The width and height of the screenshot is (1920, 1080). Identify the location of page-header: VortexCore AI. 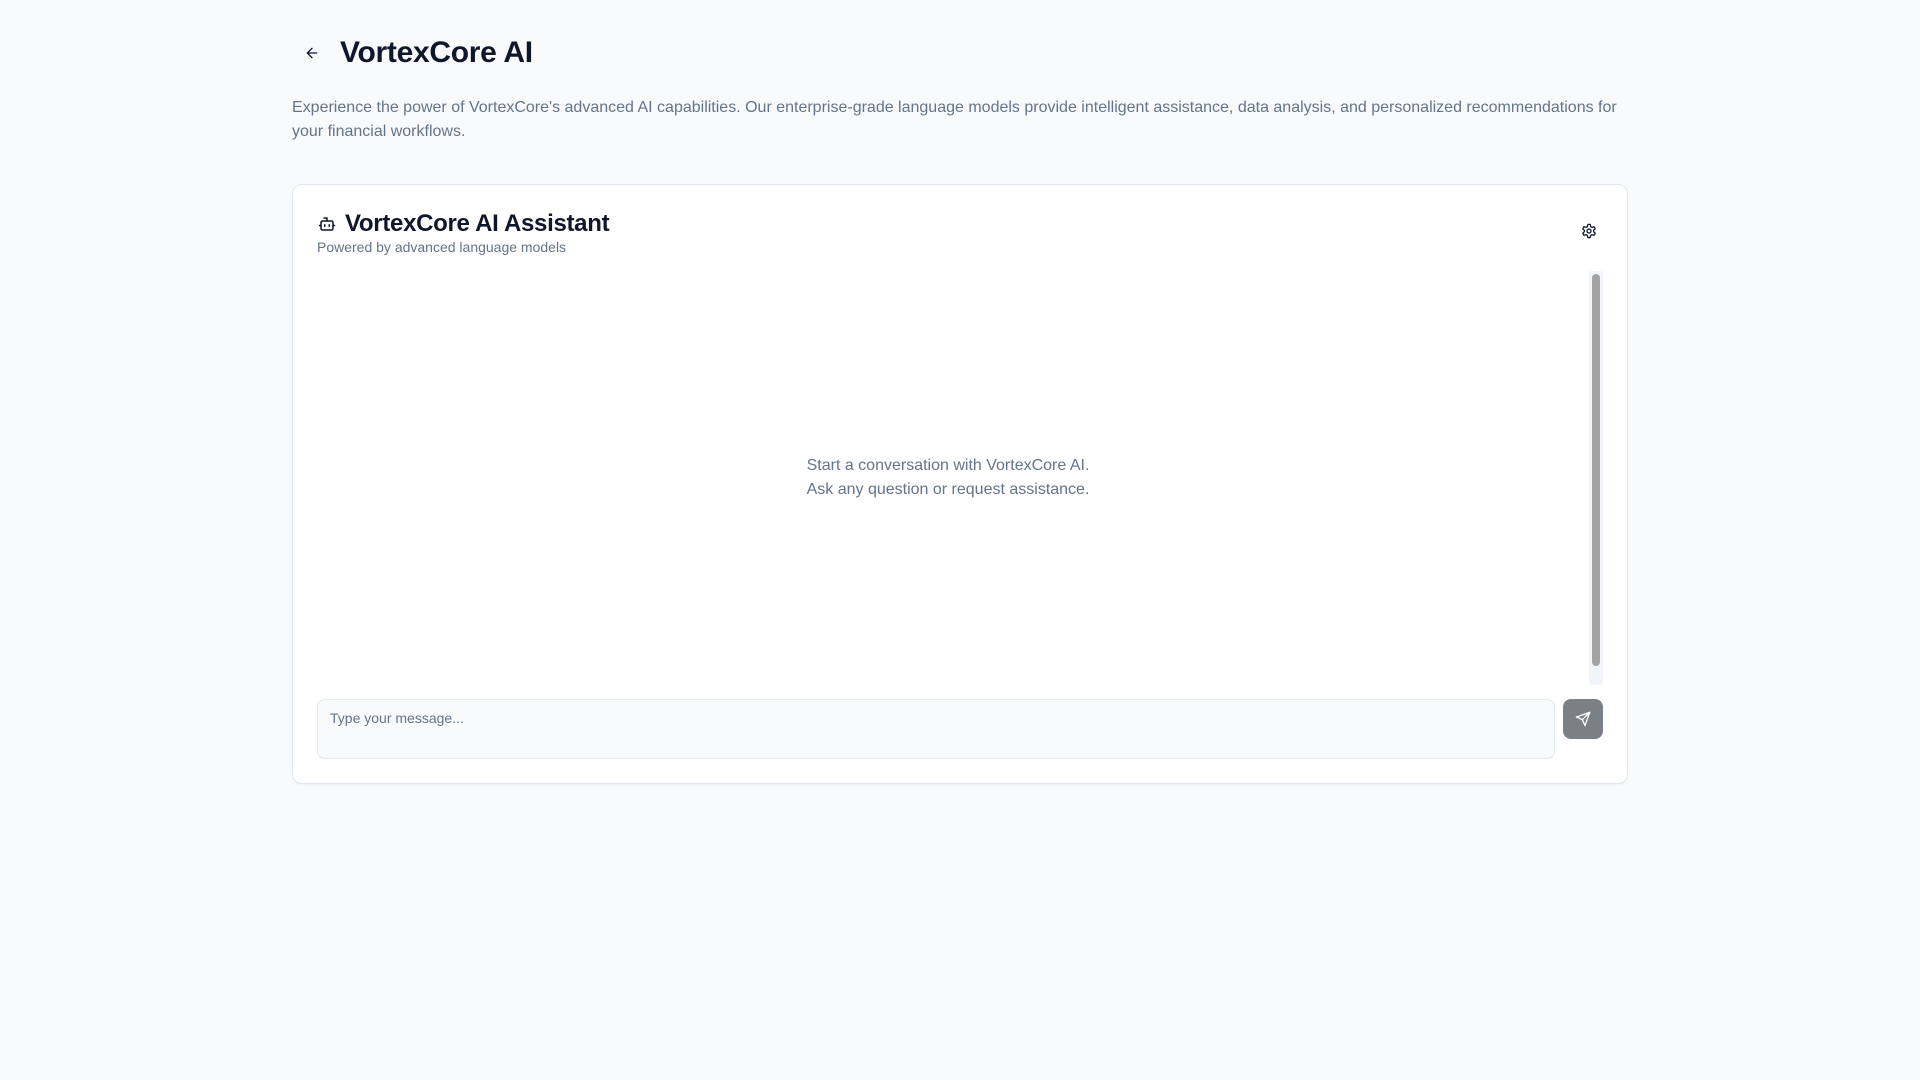
(412, 53).